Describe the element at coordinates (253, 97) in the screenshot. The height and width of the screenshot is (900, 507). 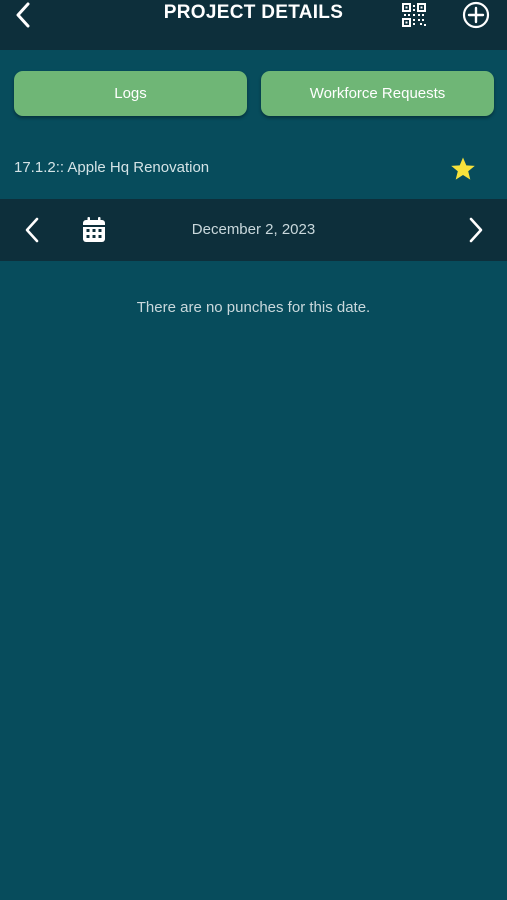
I see `action-buttons-row: Logs Workforce Requests` at that location.